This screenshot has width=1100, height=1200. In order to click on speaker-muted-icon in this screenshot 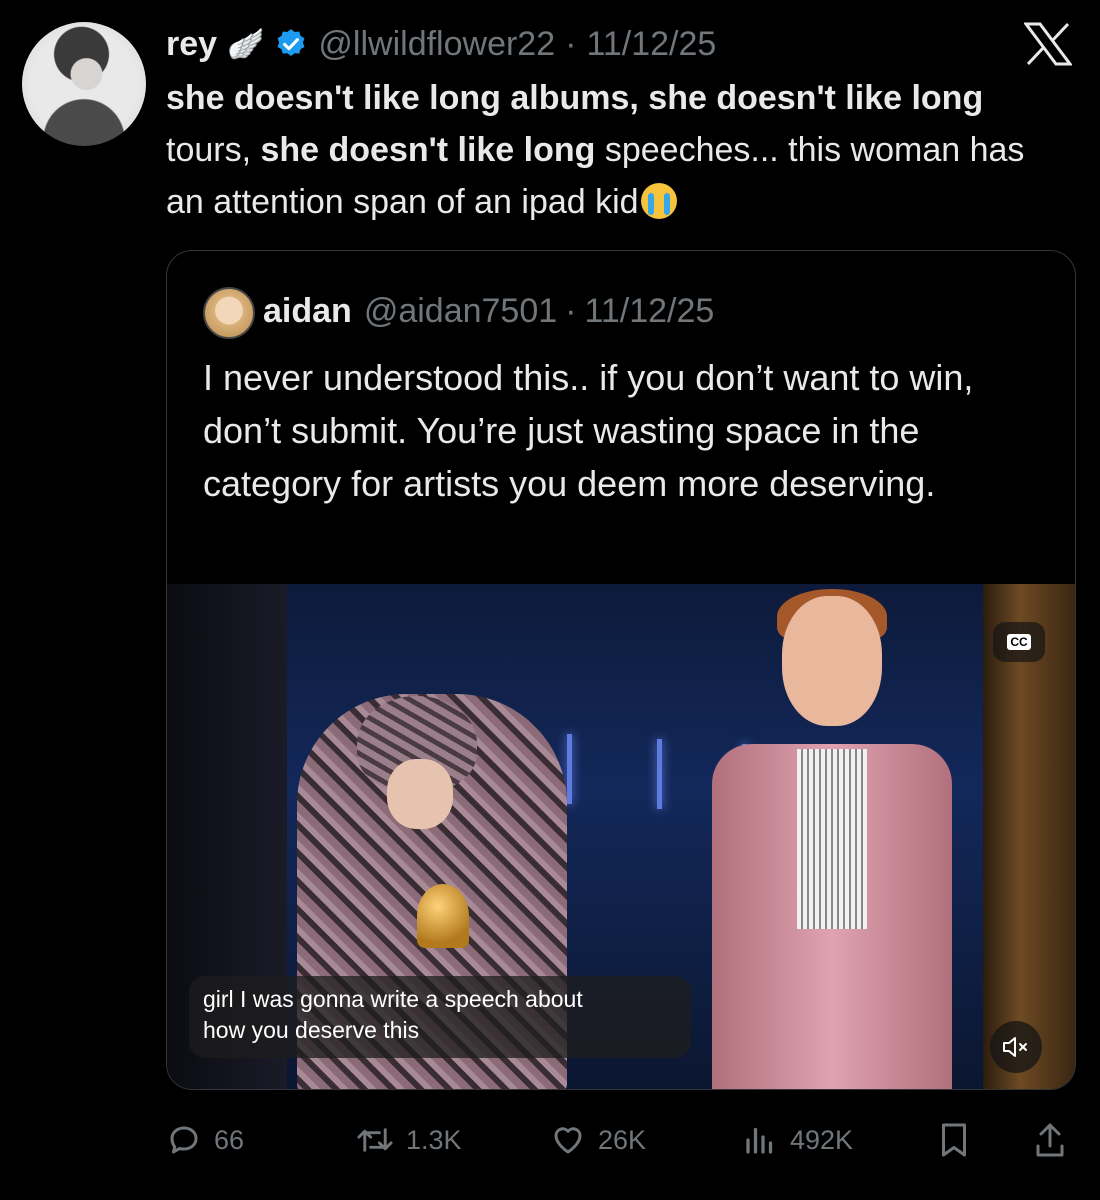, I will do `click(1015, 1047)`.